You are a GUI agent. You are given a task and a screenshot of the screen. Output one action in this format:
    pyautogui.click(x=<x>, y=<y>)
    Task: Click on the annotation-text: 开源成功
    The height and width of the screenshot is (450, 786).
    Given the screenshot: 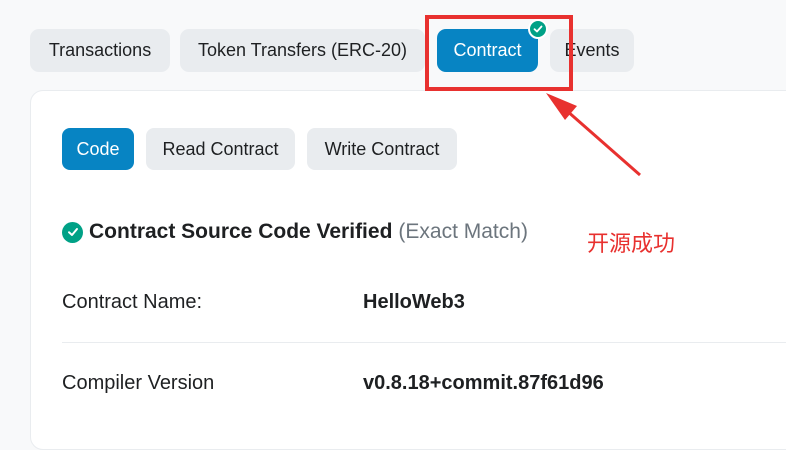 What is the action you would take?
    pyautogui.click(x=631, y=243)
    